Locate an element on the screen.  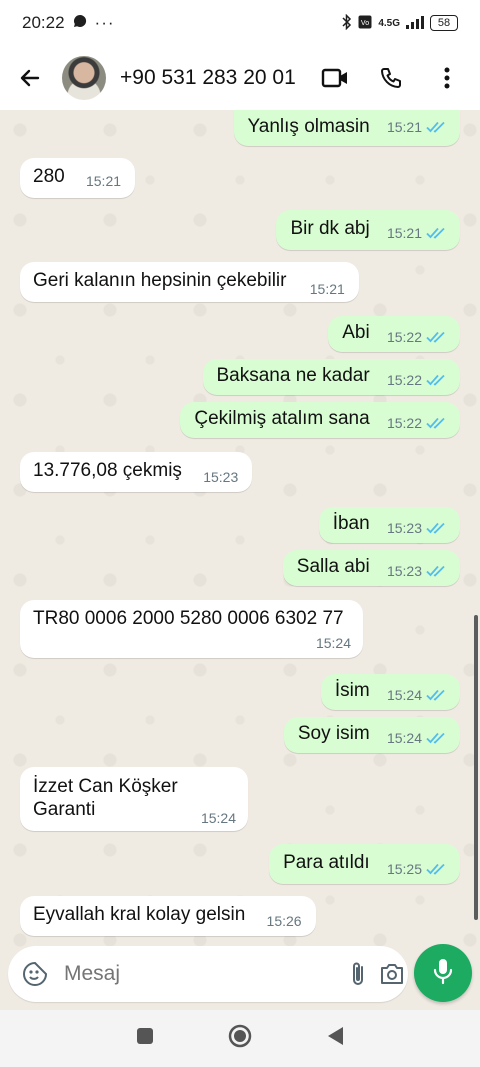
message-text: 13.776,08 çekmiş is located at coordinates (107, 470).